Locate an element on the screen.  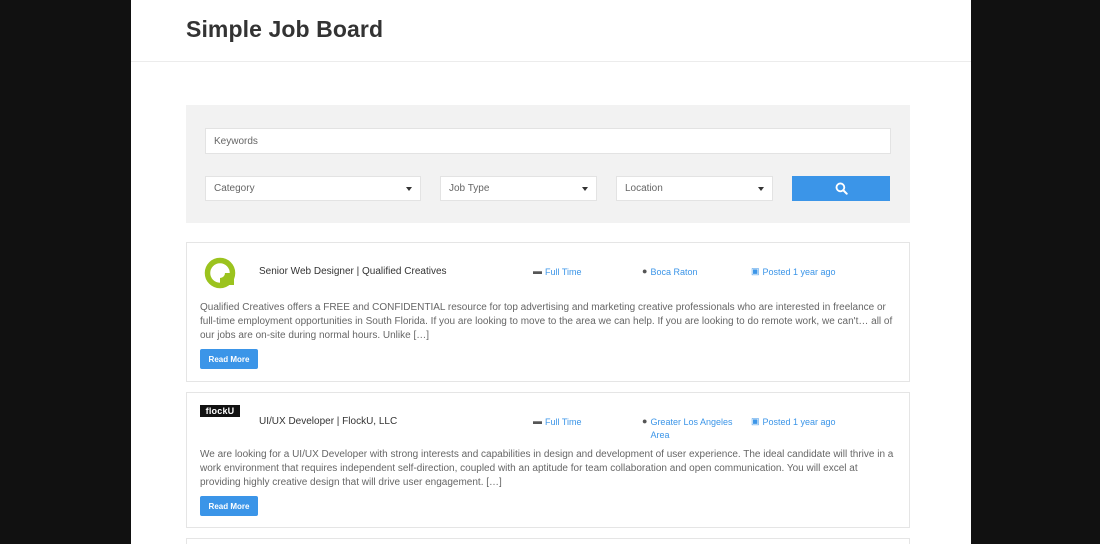
job-title: UI/UX Developer | FlockU, LLC is located at coordinates (328, 421).